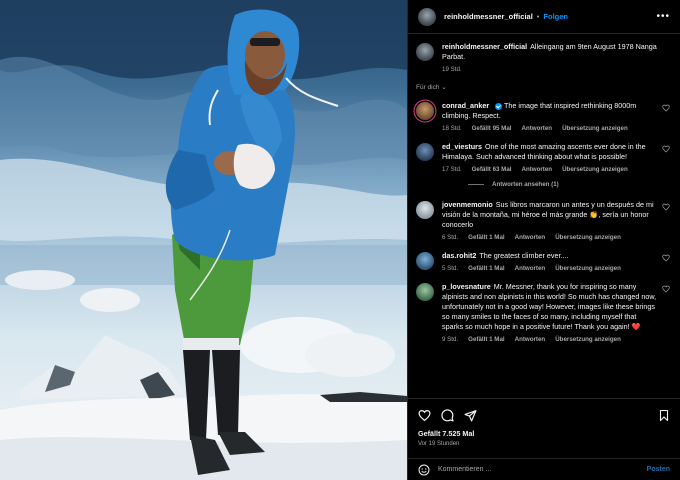 This screenshot has width=680, height=480. Describe the element at coordinates (439, 444) in the screenshot. I see `post-time: Vor 19 Stunden` at that location.